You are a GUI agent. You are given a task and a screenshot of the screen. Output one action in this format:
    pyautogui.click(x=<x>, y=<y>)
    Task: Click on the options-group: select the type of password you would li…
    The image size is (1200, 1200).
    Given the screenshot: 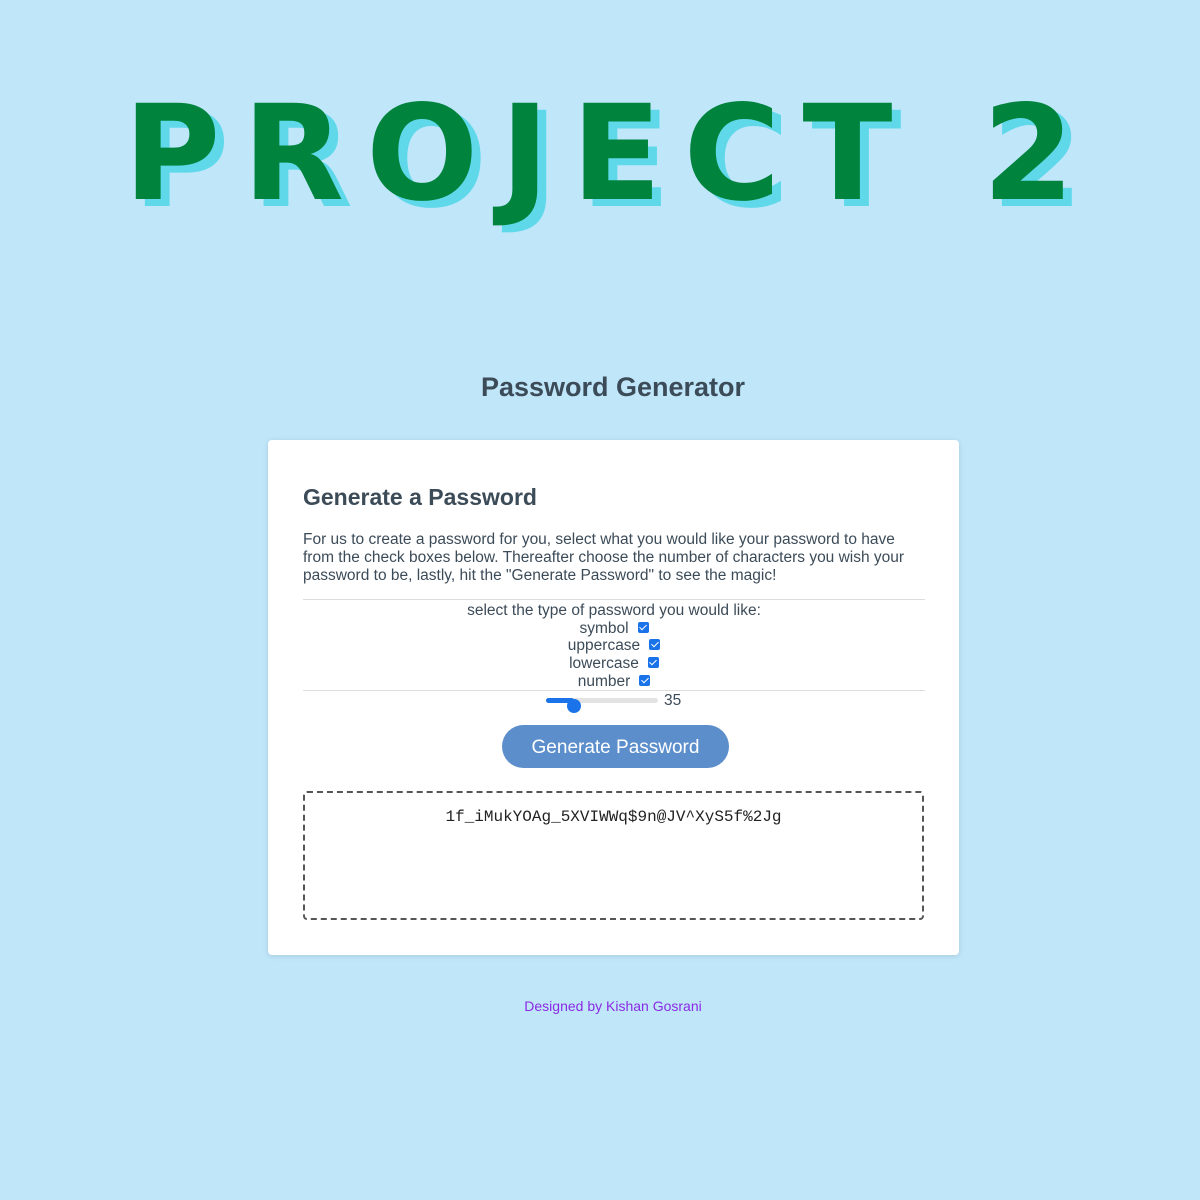 What is the action you would take?
    pyautogui.click(x=614, y=646)
    